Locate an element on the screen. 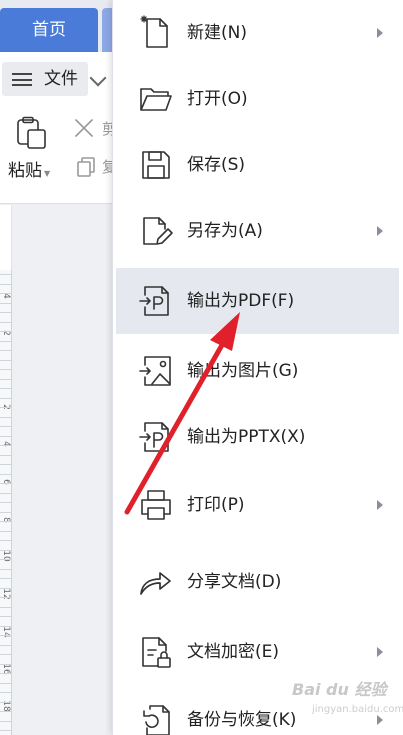  export-pptx-icon is located at coordinates (154, 437).